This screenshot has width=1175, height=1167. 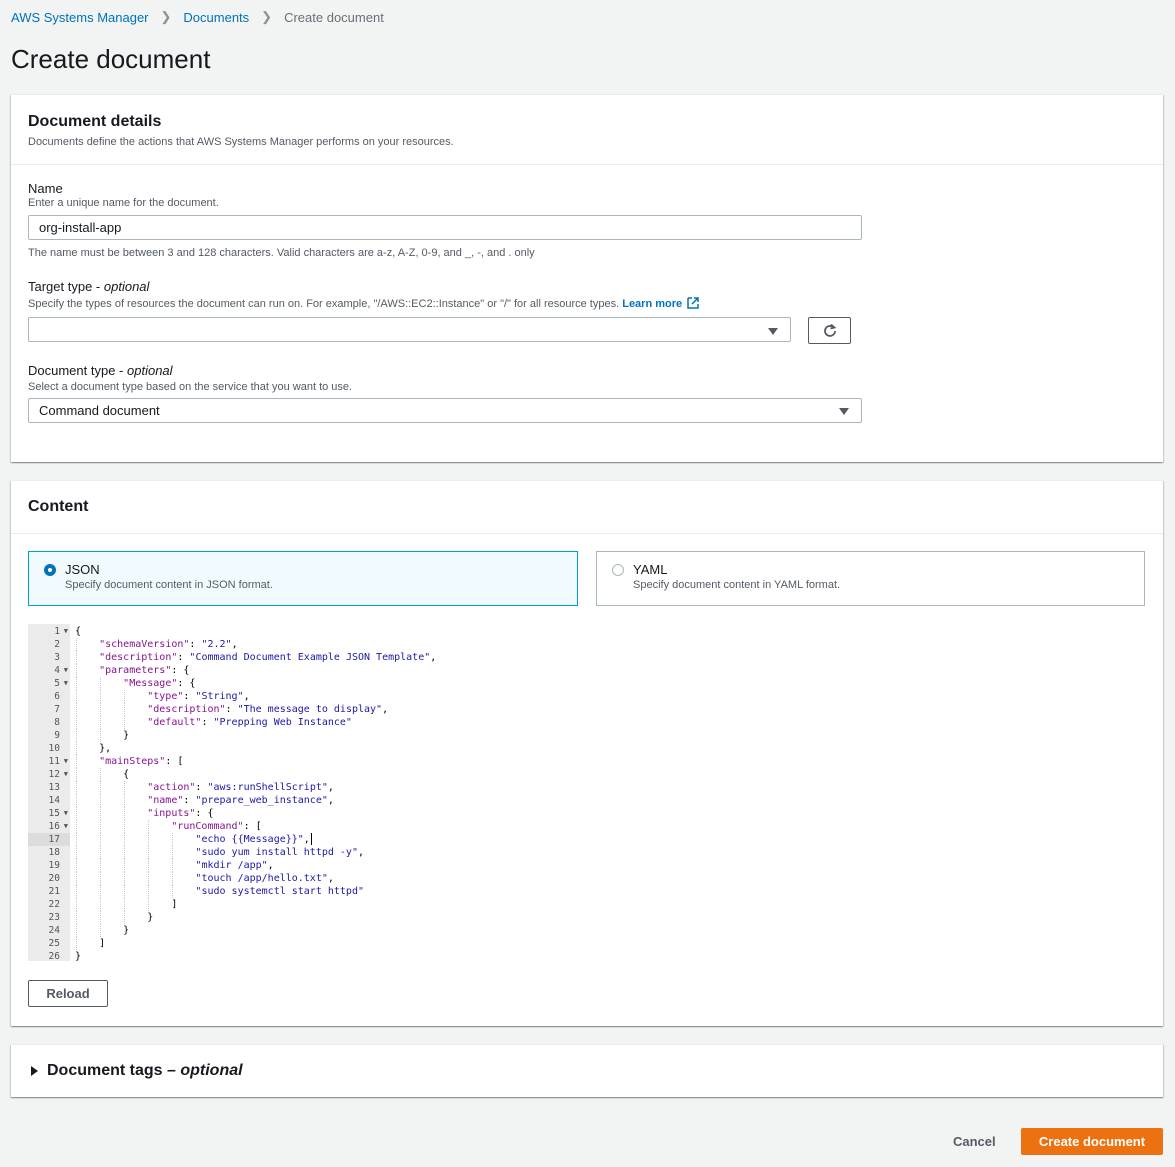 What do you see at coordinates (49, 813) in the screenshot?
I see `line-number: 15 ▼` at bounding box center [49, 813].